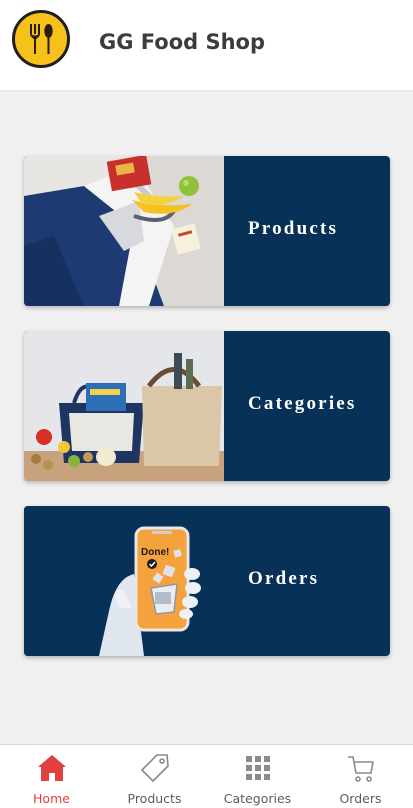  Describe the element at coordinates (155, 552) in the screenshot. I see `phone-screen-text: Done!` at that location.